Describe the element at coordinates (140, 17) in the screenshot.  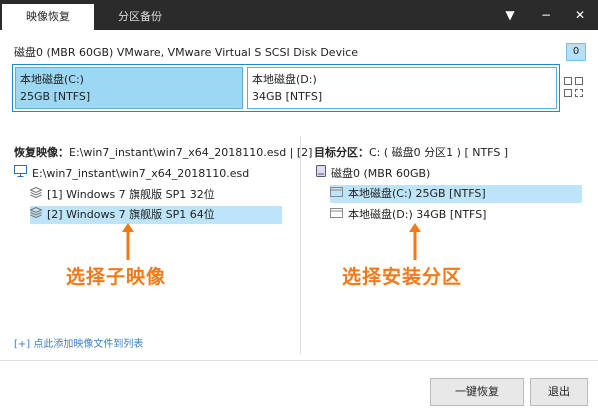
I see `tab-partition-backup: 分区备份` at that location.